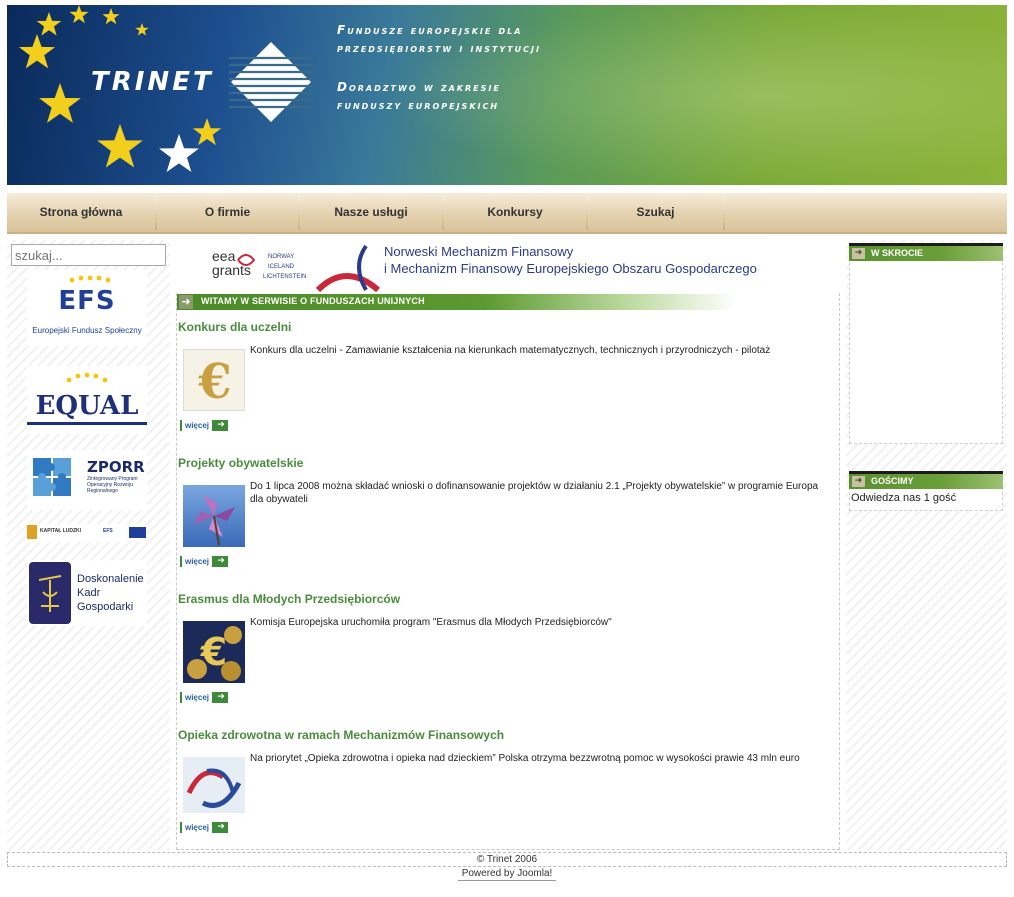 This screenshot has height=897, width=1014. Describe the element at coordinates (110, 579) in the screenshot. I see `dkg-line-1: Doskonalenie` at that location.